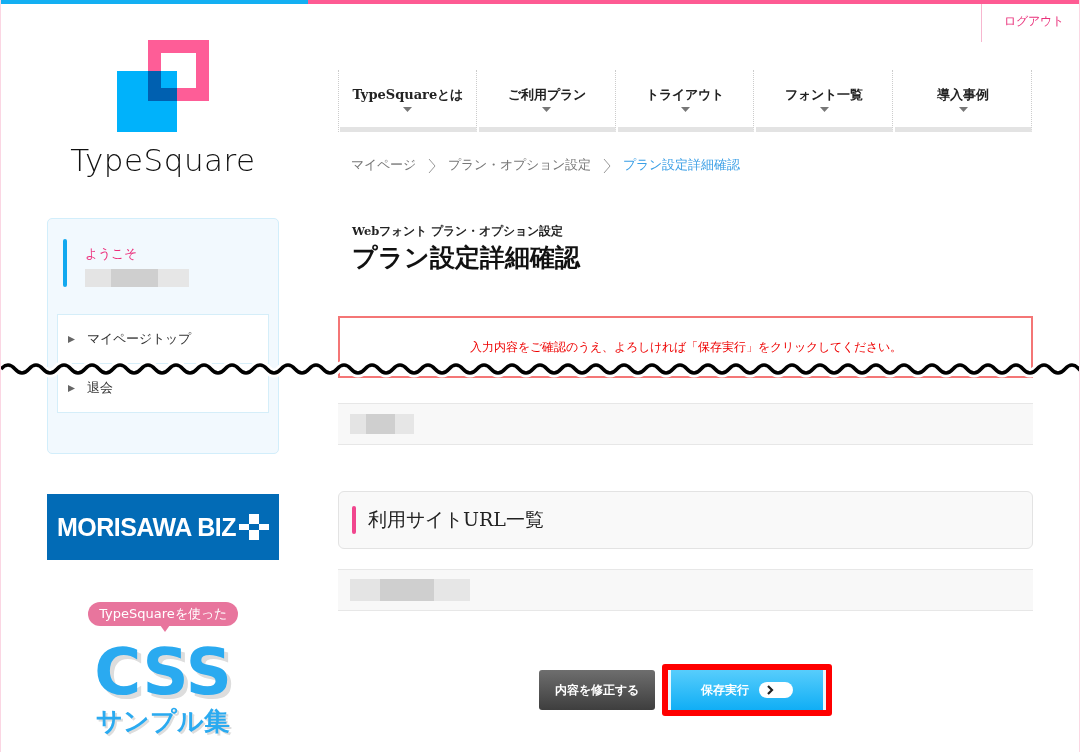 Image resolution: width=1080 pixels, height=752 pixels. Describe the element at coordinates (1030, 23) in the screenshot. I see `logout-link: ログアウト` at that location.